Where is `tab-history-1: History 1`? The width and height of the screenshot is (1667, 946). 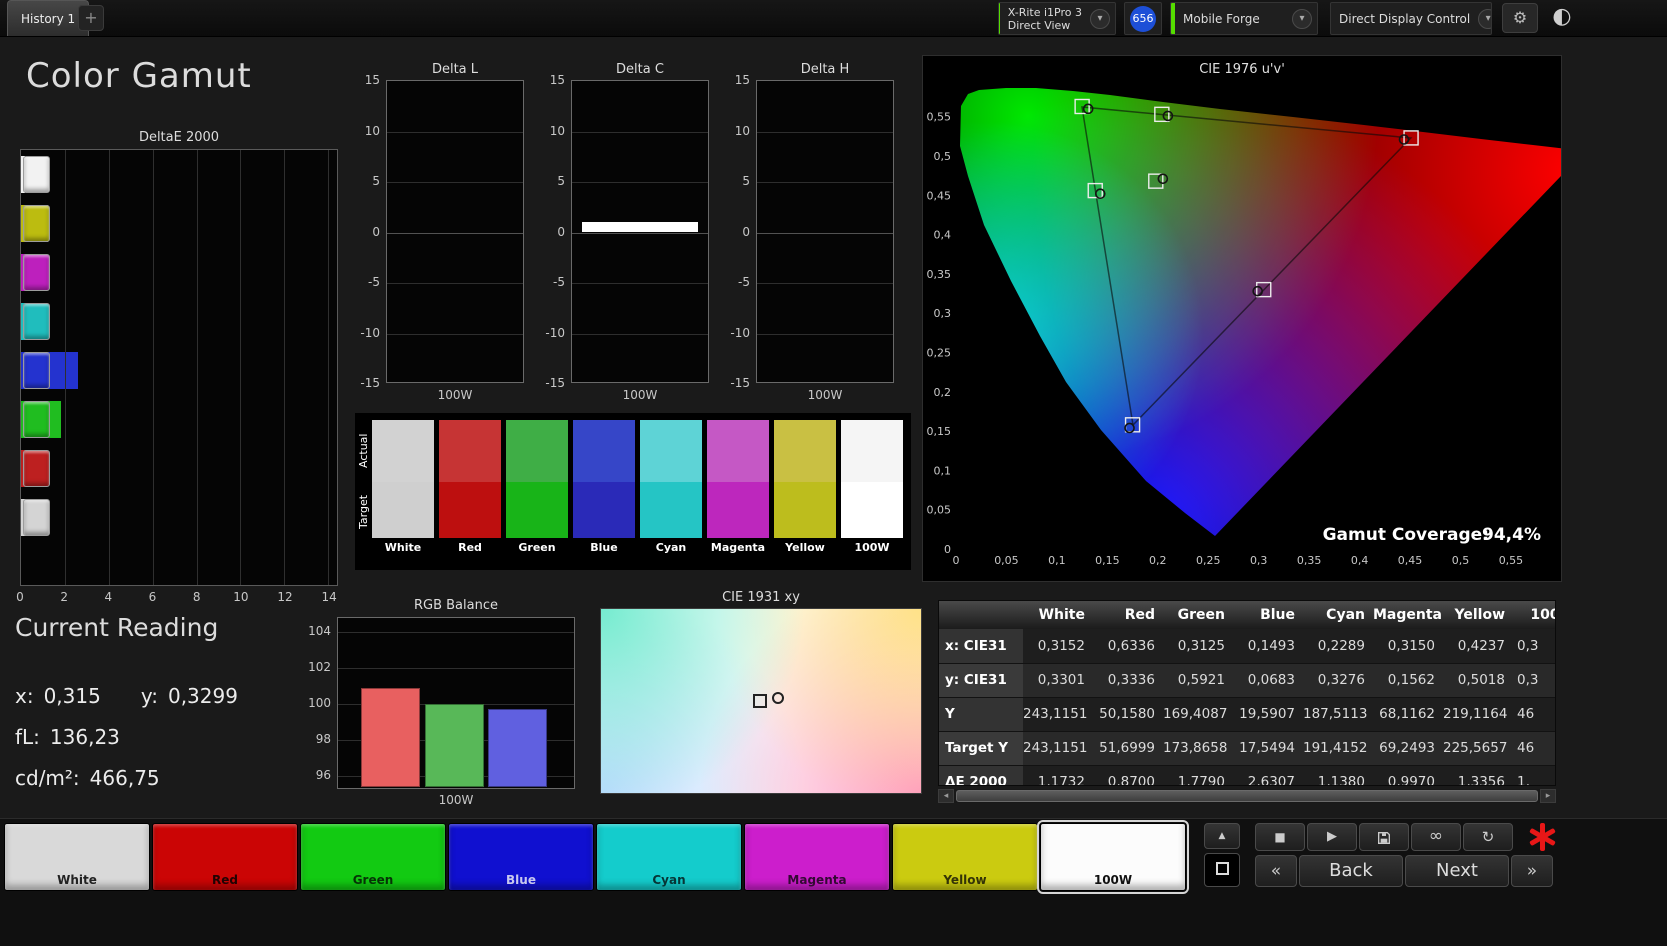
tab-history-1: History 1 is located at coordinates (48, 18).